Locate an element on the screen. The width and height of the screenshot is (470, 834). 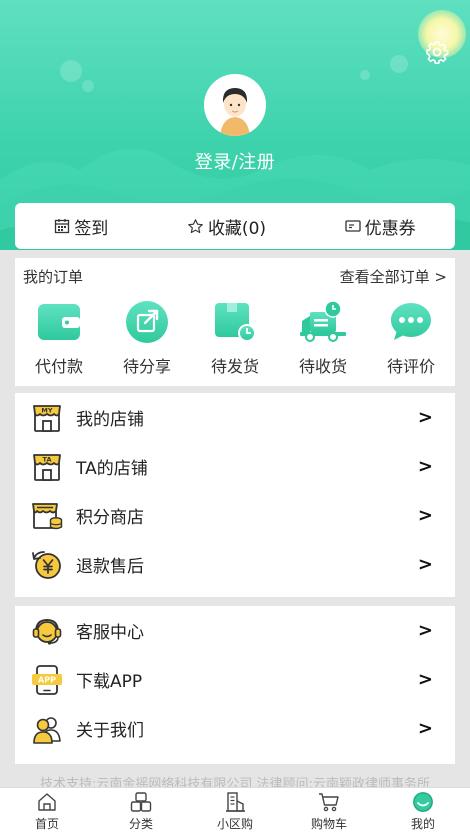
menu-item-about-us: 关于我们 > is located at coordinates (235, 728).